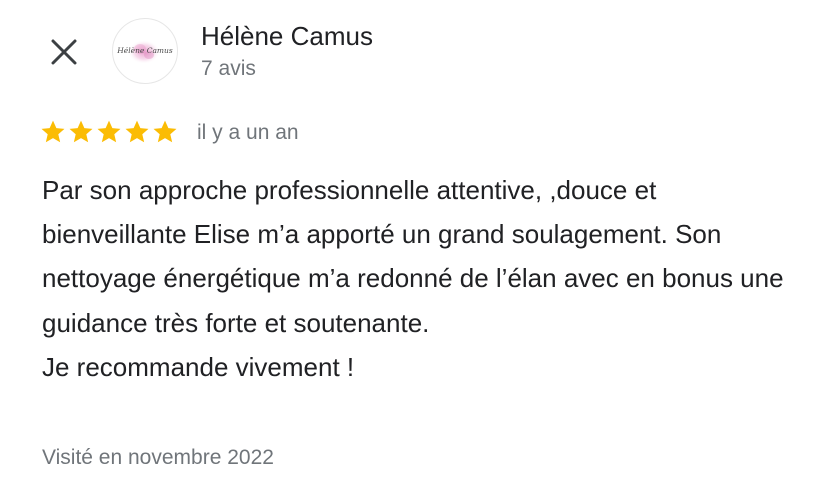 This screenshot has height=488, width=828. What do you see at coordinates (228, 68) in the screenshot?
I see `author-review-count: 7 avis` at bounding box center [228, 68].